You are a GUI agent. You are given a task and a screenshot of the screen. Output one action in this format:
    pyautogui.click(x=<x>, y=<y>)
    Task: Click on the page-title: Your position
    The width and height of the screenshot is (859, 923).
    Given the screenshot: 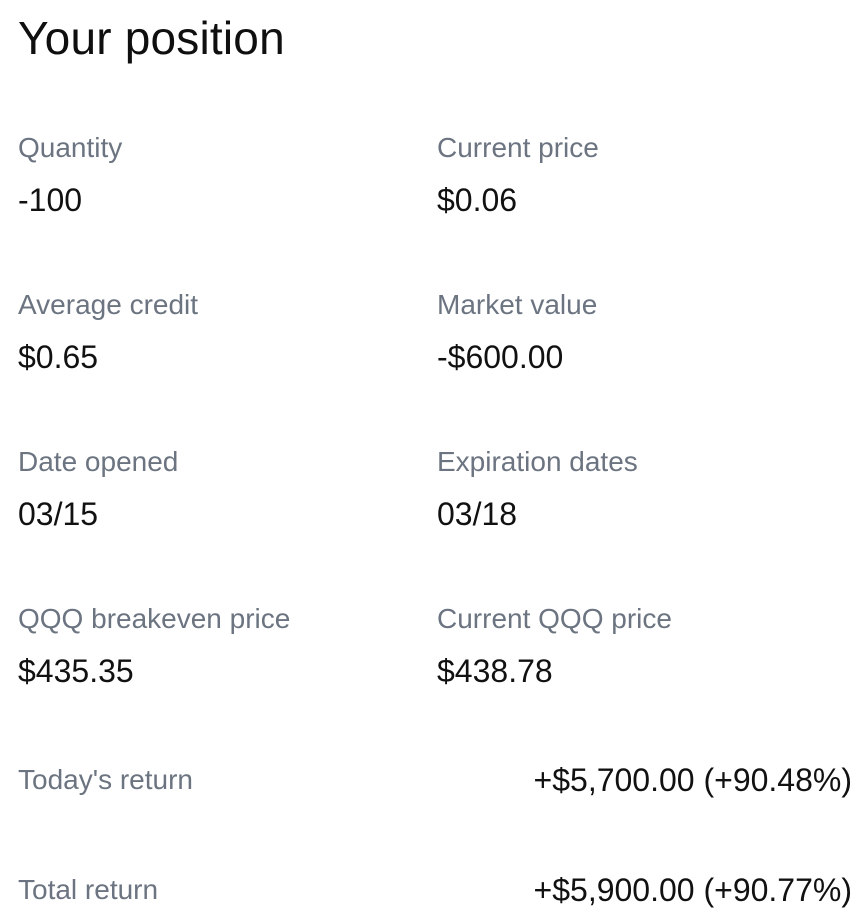 What is the action you would take?
    pyautogui.click(x=151, y=38)
    